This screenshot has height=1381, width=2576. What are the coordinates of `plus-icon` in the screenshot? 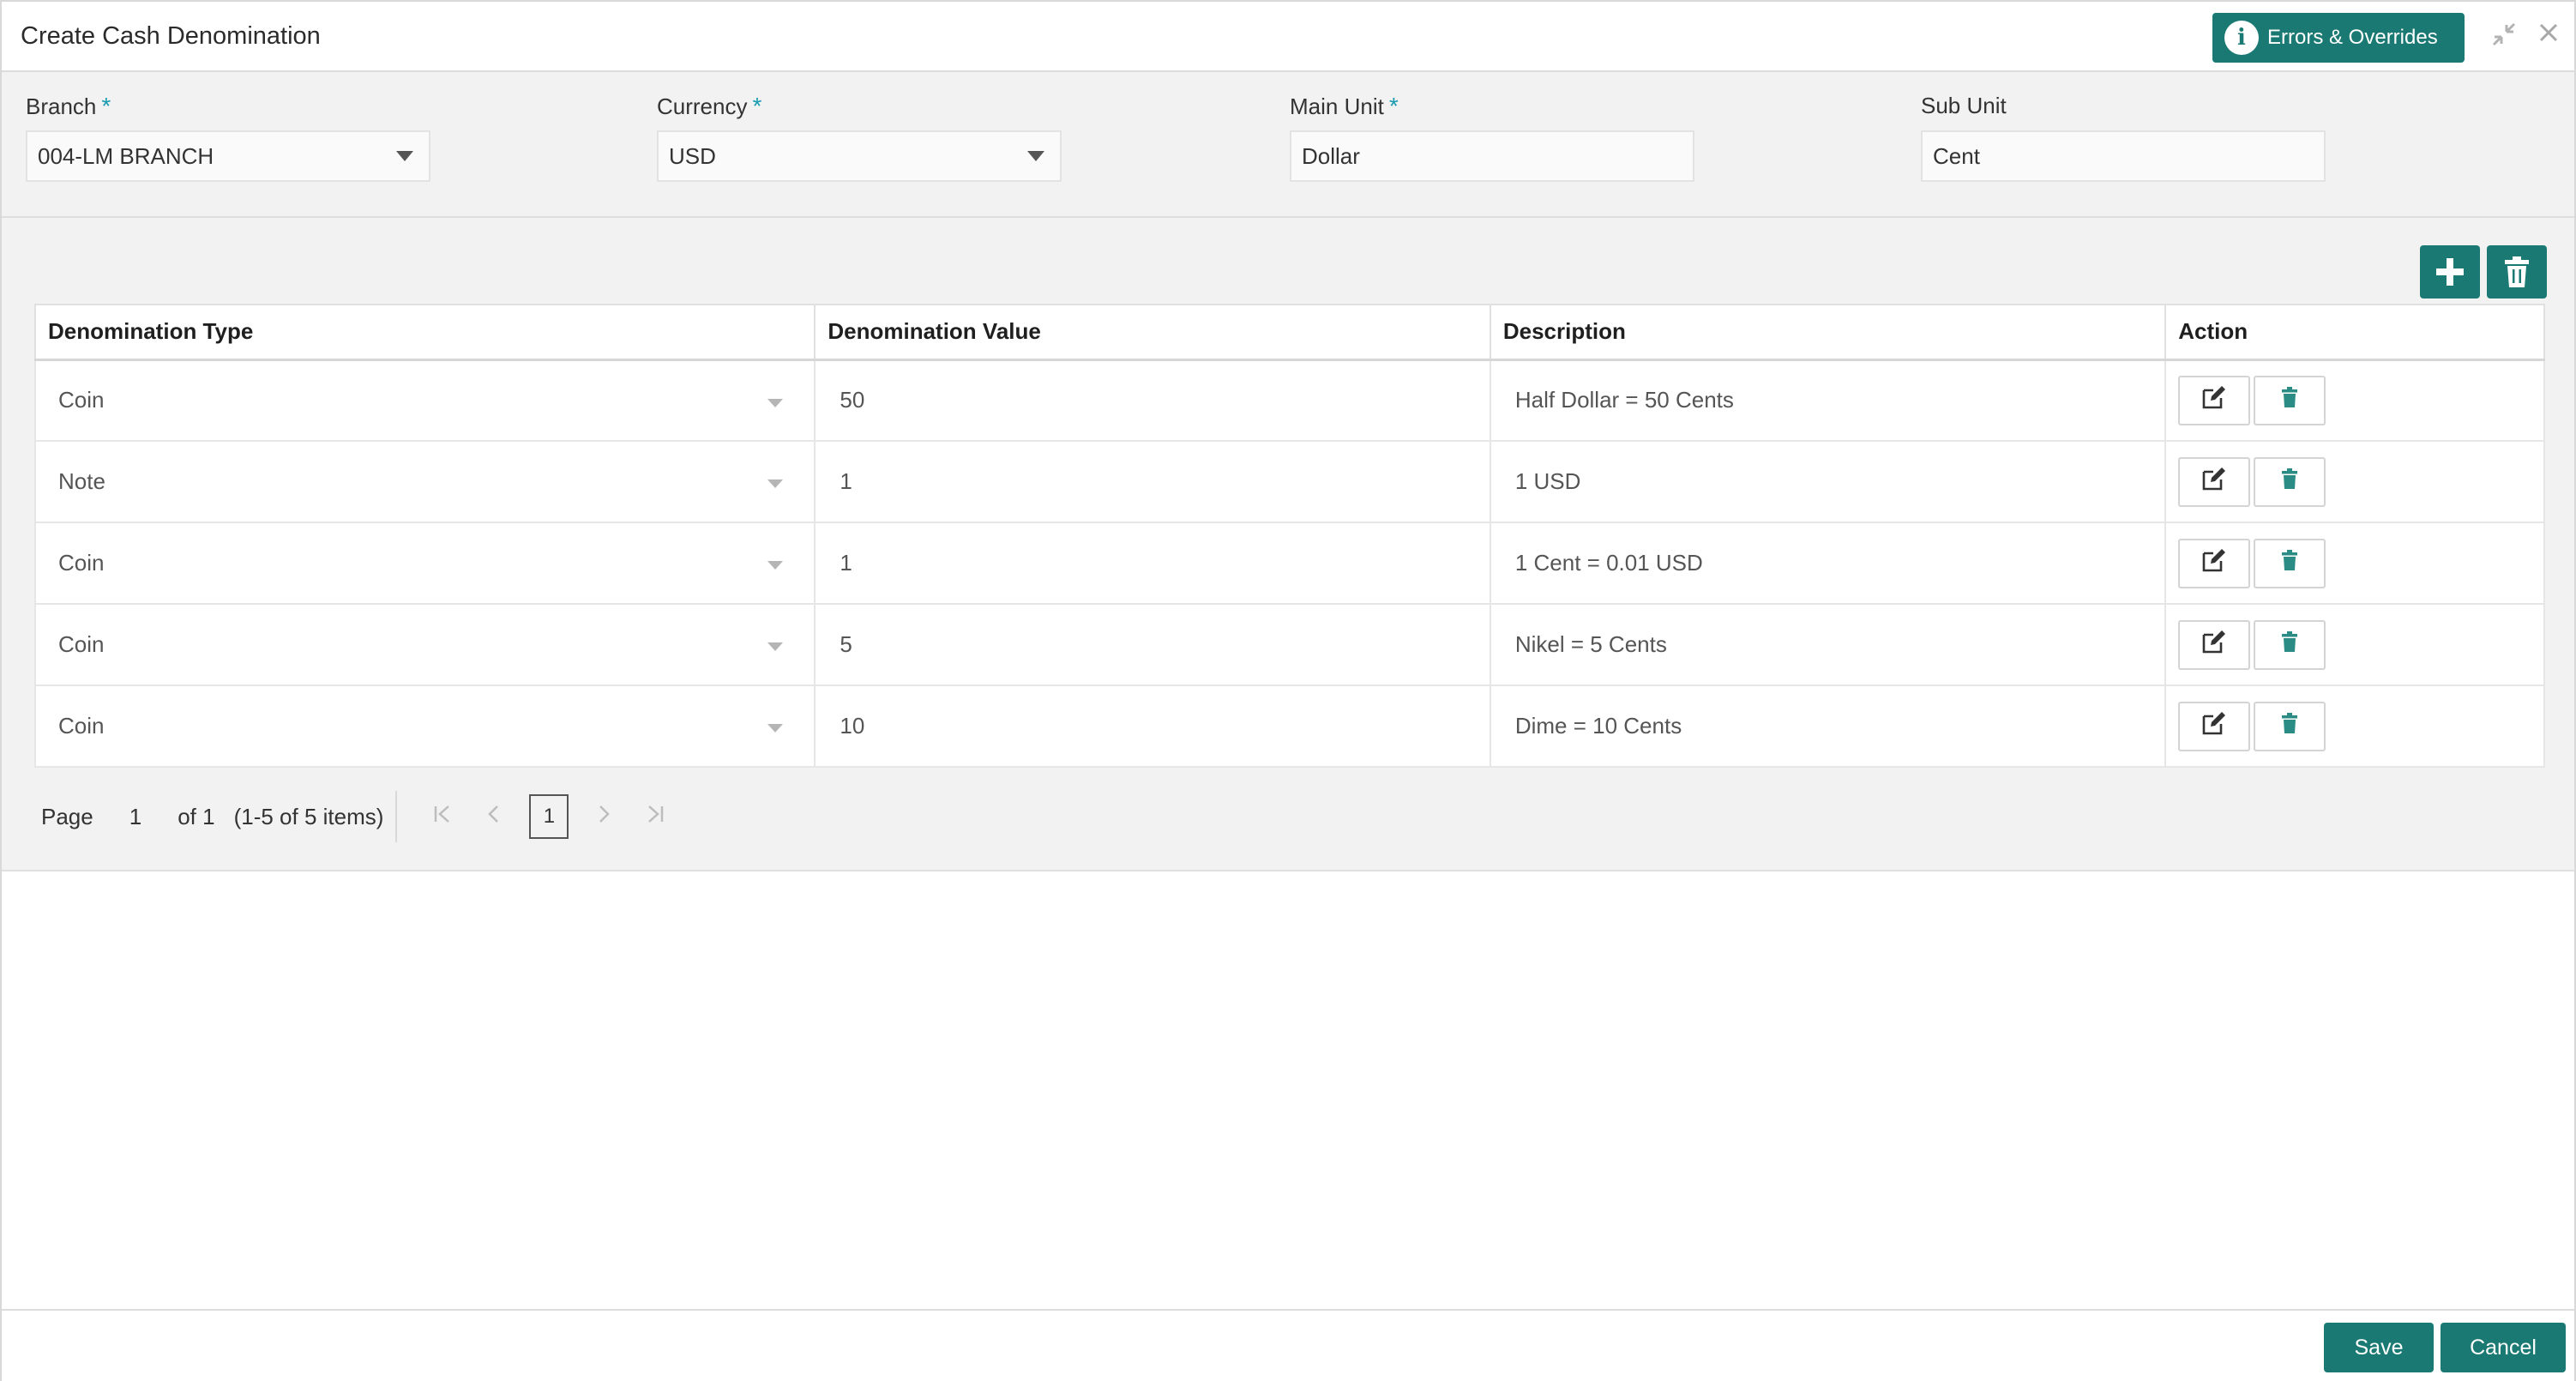 It's located at (2450, 272).